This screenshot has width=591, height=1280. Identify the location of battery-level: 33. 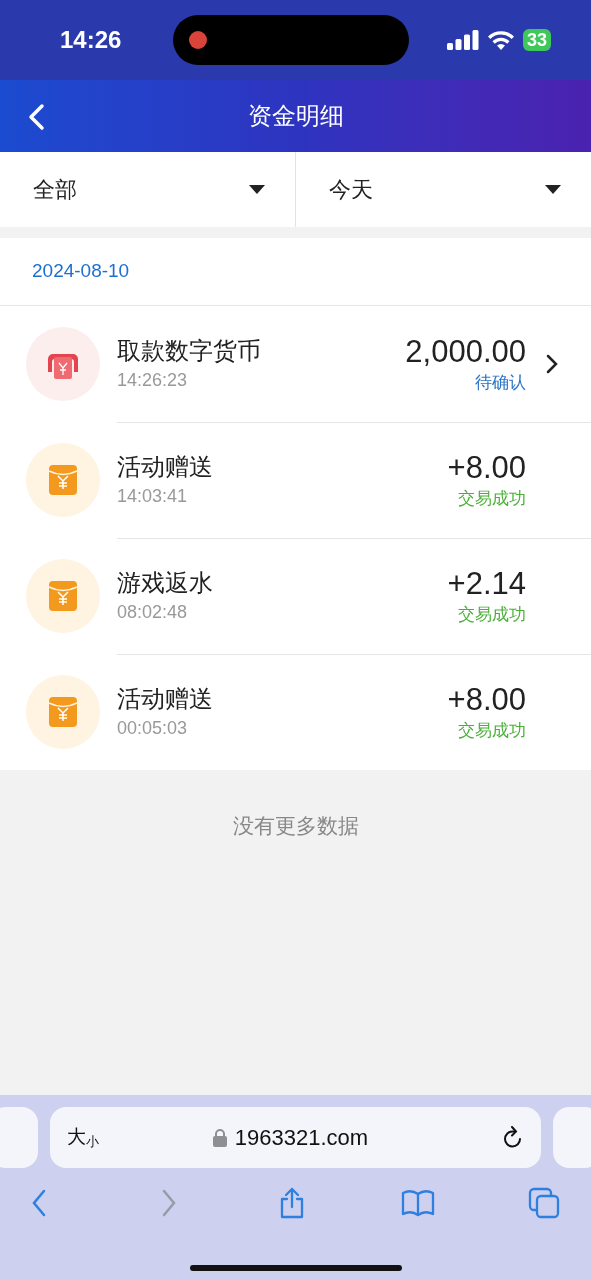
(536, 40).